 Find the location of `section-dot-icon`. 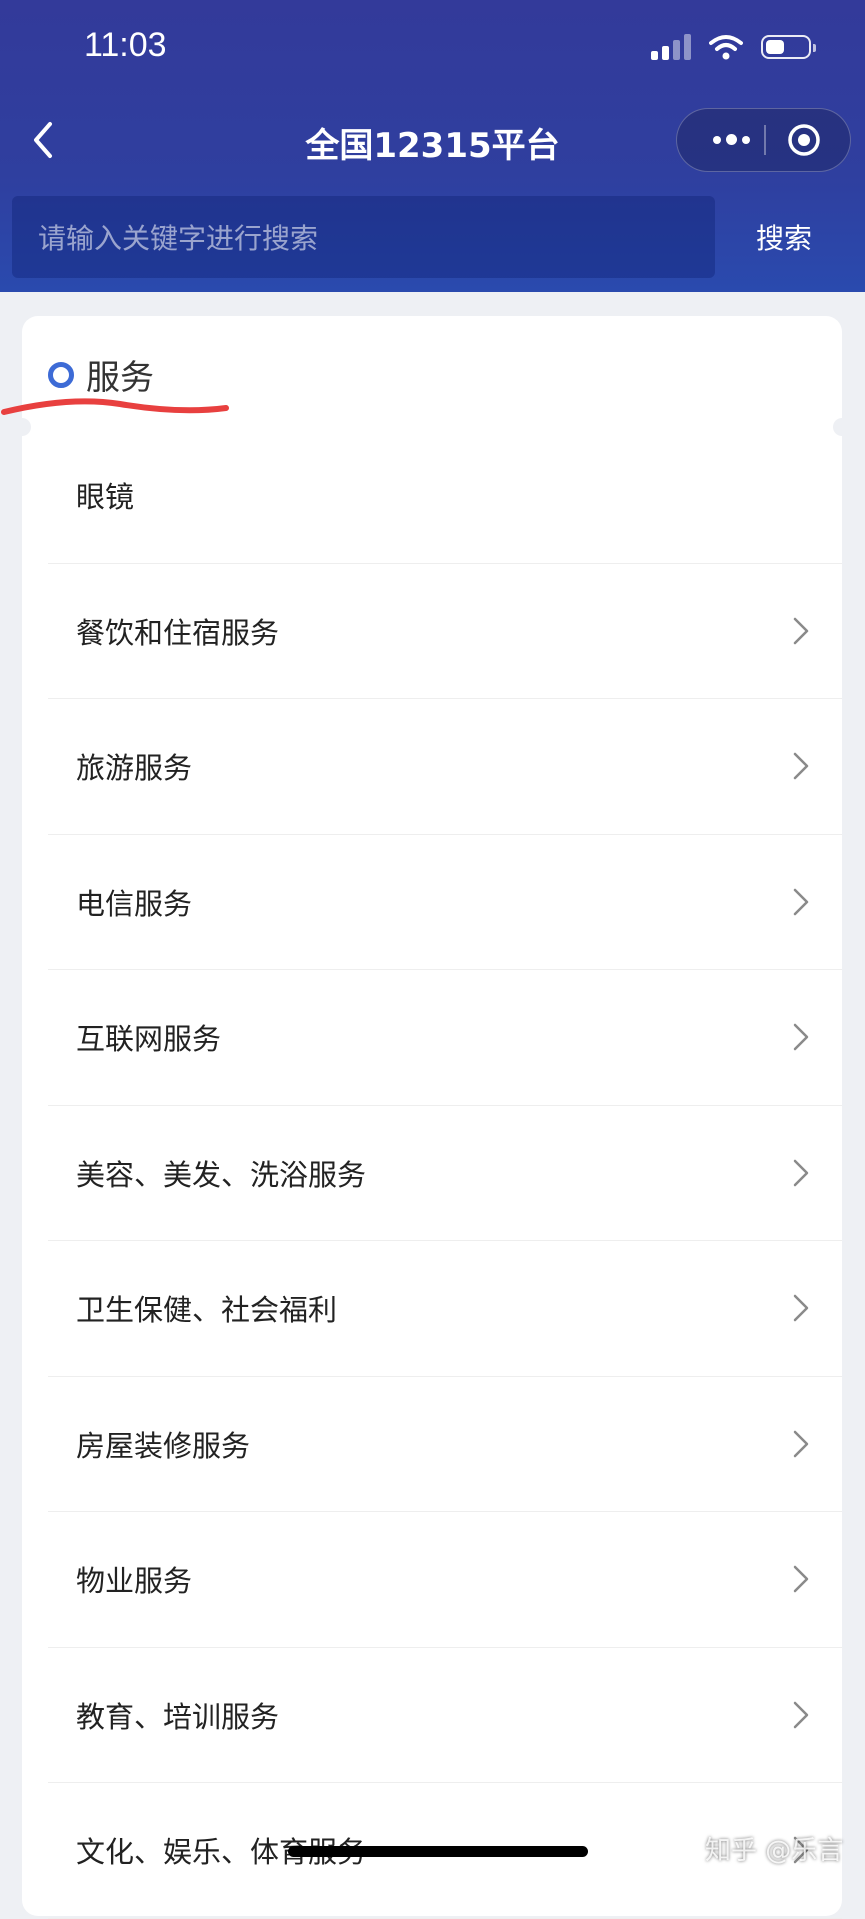

section-dot-icon is located at coordinates (61, 374).